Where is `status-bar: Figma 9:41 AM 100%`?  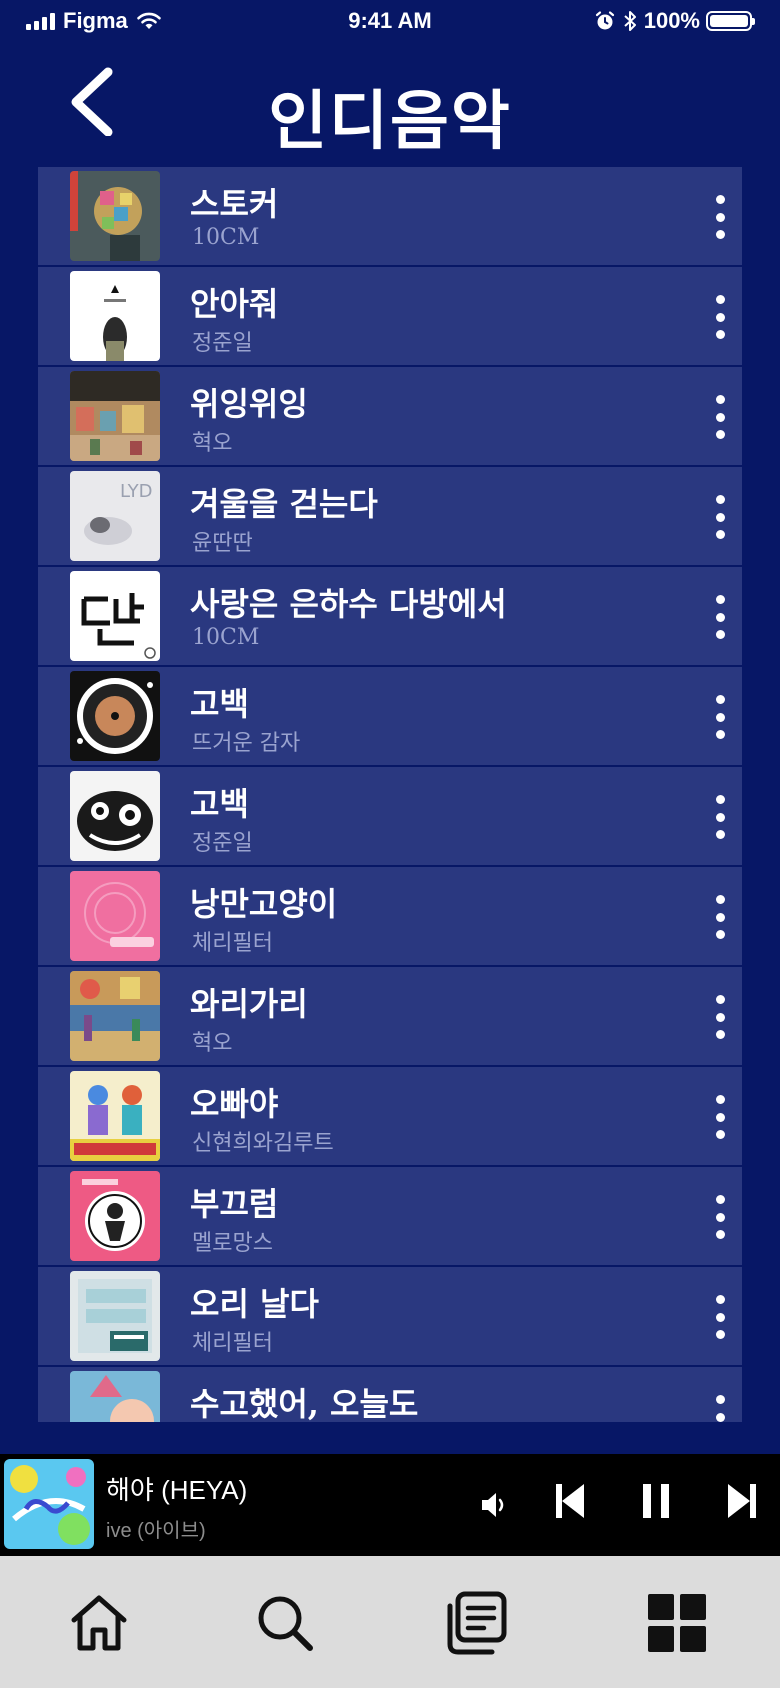 status-bar: Figma 9:41 AM 100% is located at coordinates (390, 22).